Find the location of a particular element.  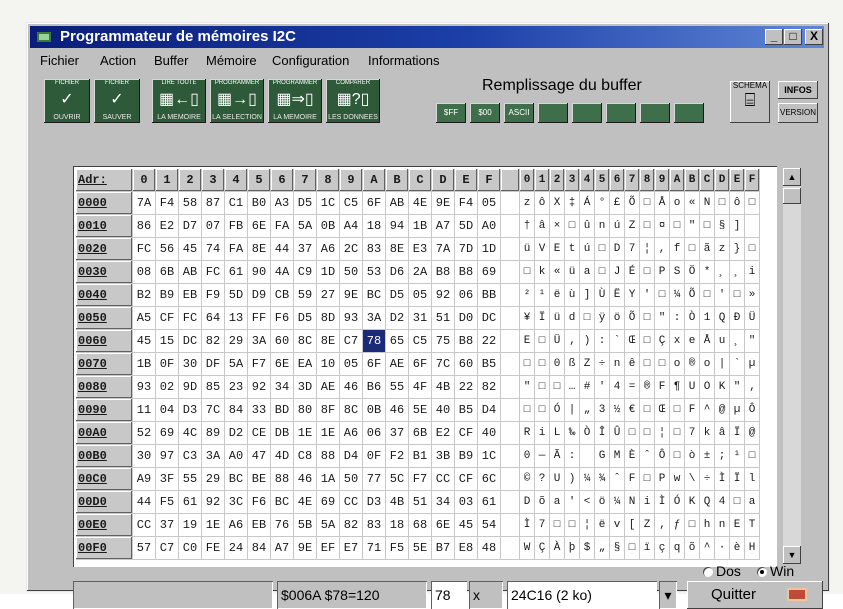

program-memory-button: PROGRAMMER ▦⇒▯ LA MEMOIRE is located at coordinates (295, 101).